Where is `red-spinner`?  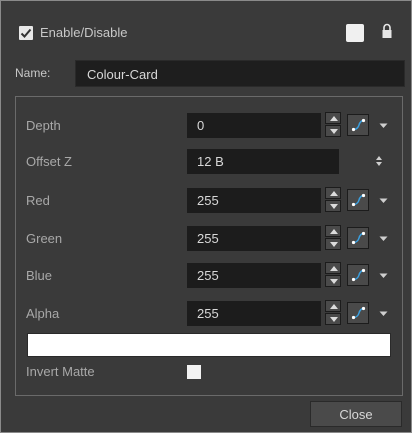
red-spinner is located at coordinates (334, 200).